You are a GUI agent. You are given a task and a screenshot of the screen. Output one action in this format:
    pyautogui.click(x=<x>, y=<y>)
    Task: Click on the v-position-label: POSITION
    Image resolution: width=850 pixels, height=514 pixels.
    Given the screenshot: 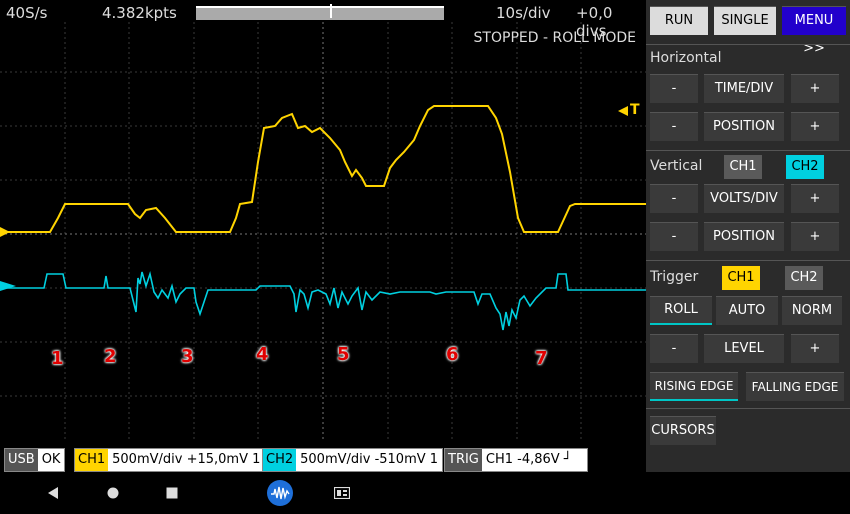 What is the action you would take?
    pyautogui.click(x=744, y=236)
    